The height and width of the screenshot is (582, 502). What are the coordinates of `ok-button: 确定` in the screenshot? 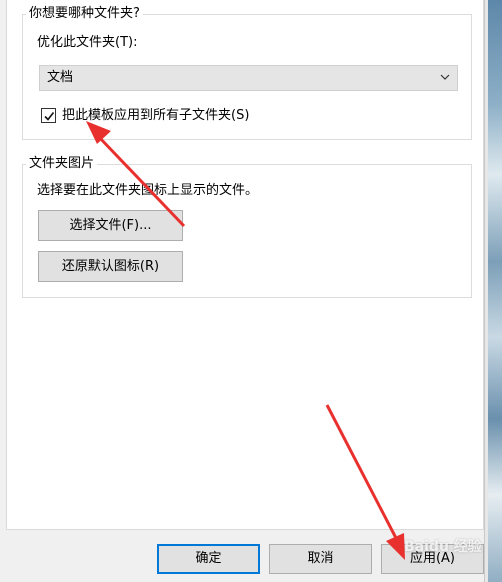 It's located at (208, 559).